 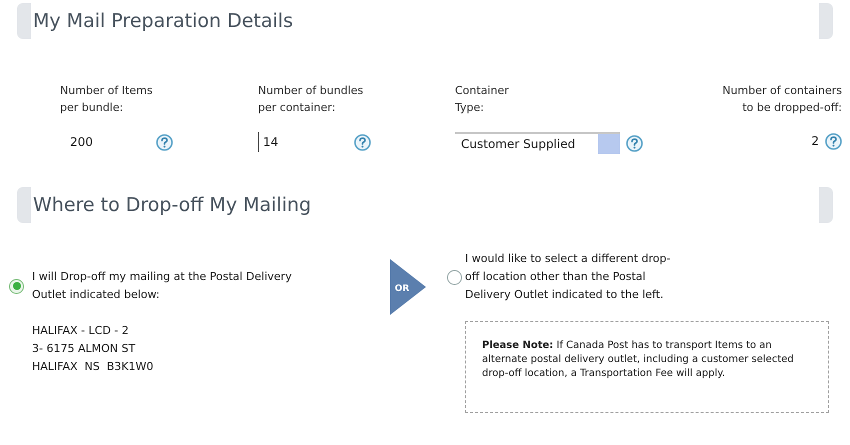 What do you see at coordinates (311, 99) in the screenshot?
I see `field-label: Number of bundles per container:` at bounding box center [311, 99].